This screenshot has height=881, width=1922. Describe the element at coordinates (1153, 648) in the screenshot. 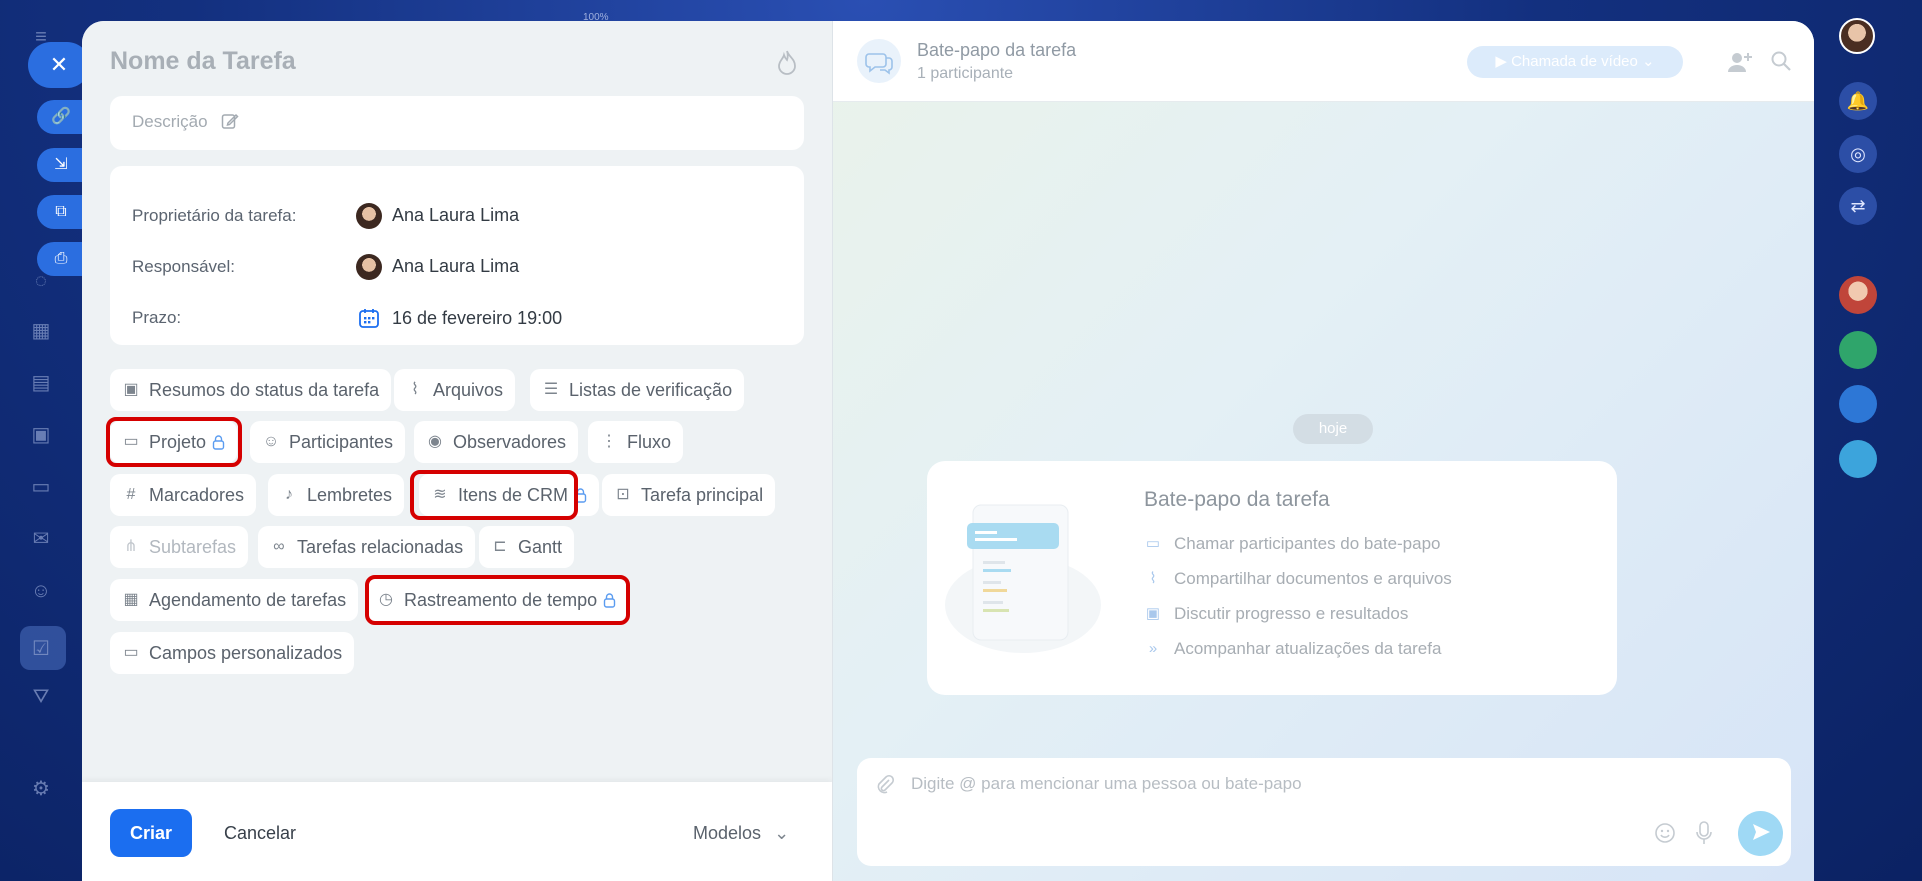

I see `forward-icon: »` at that location.